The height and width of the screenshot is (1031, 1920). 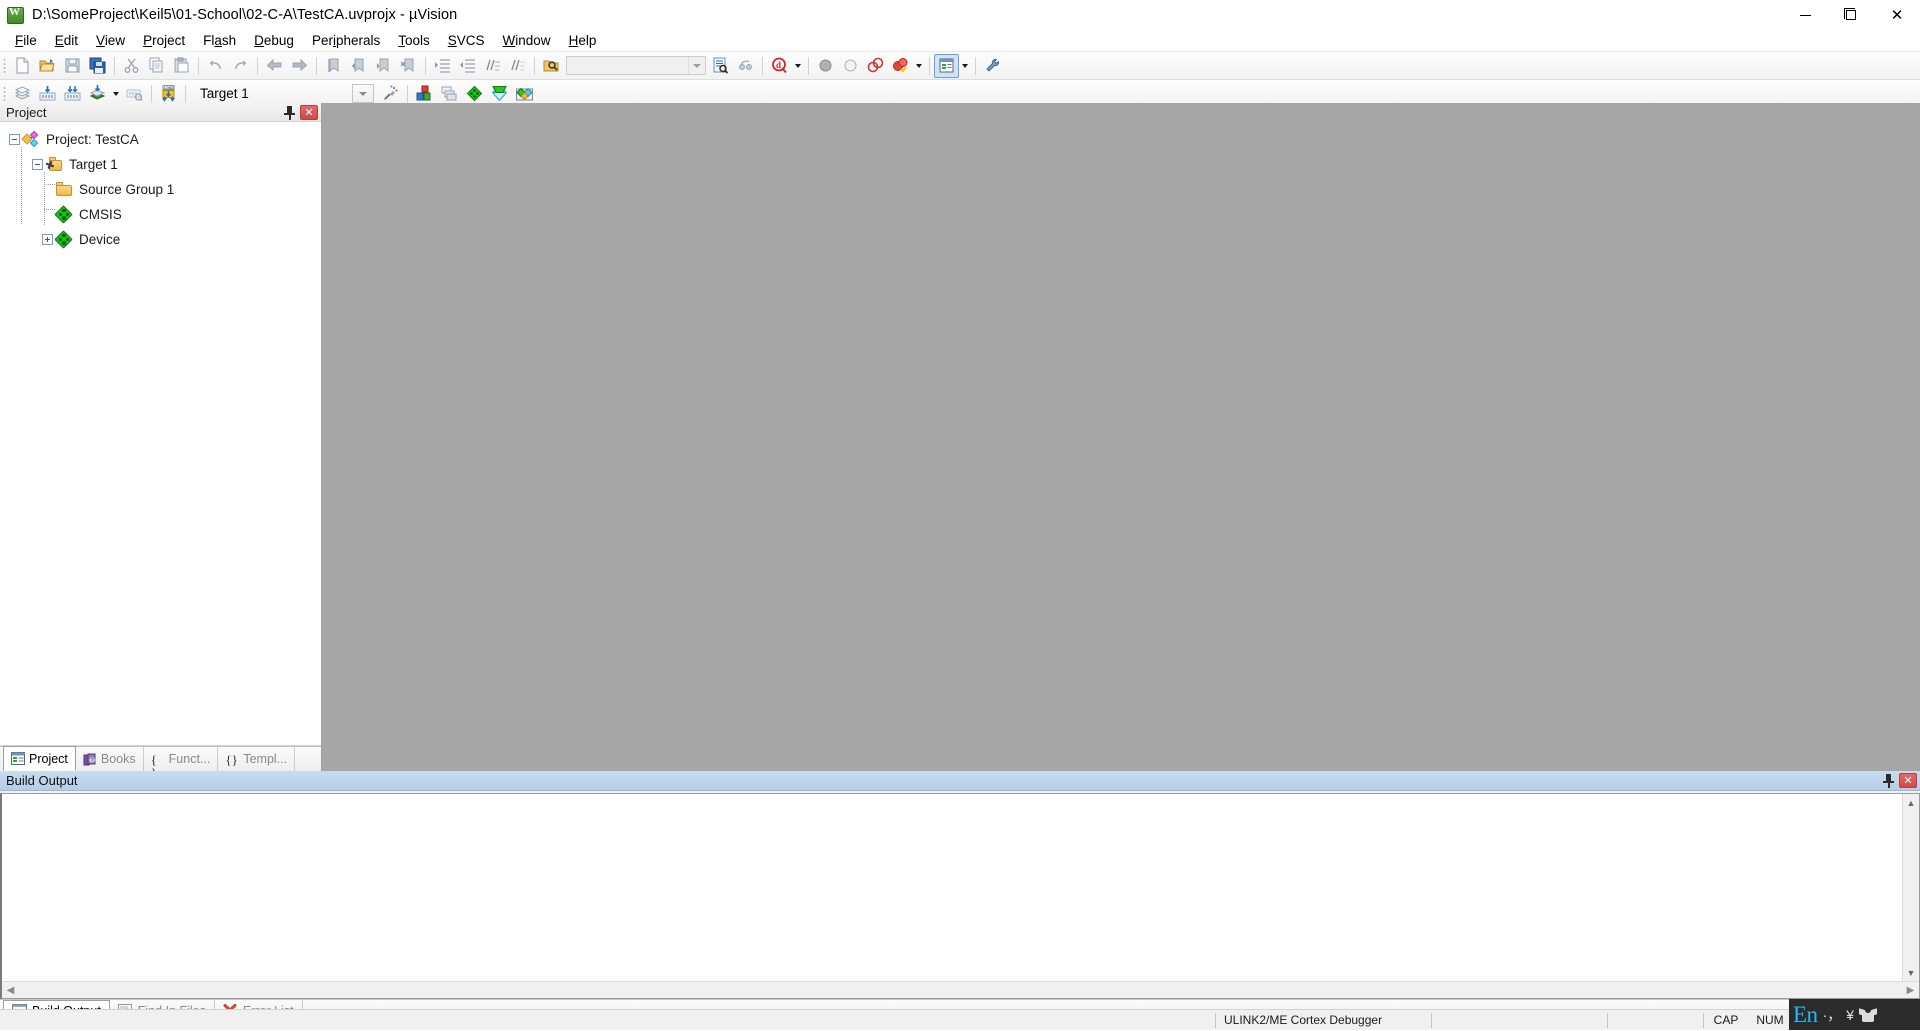 I want to click on batch-build-button, so click(x=97, y=94).